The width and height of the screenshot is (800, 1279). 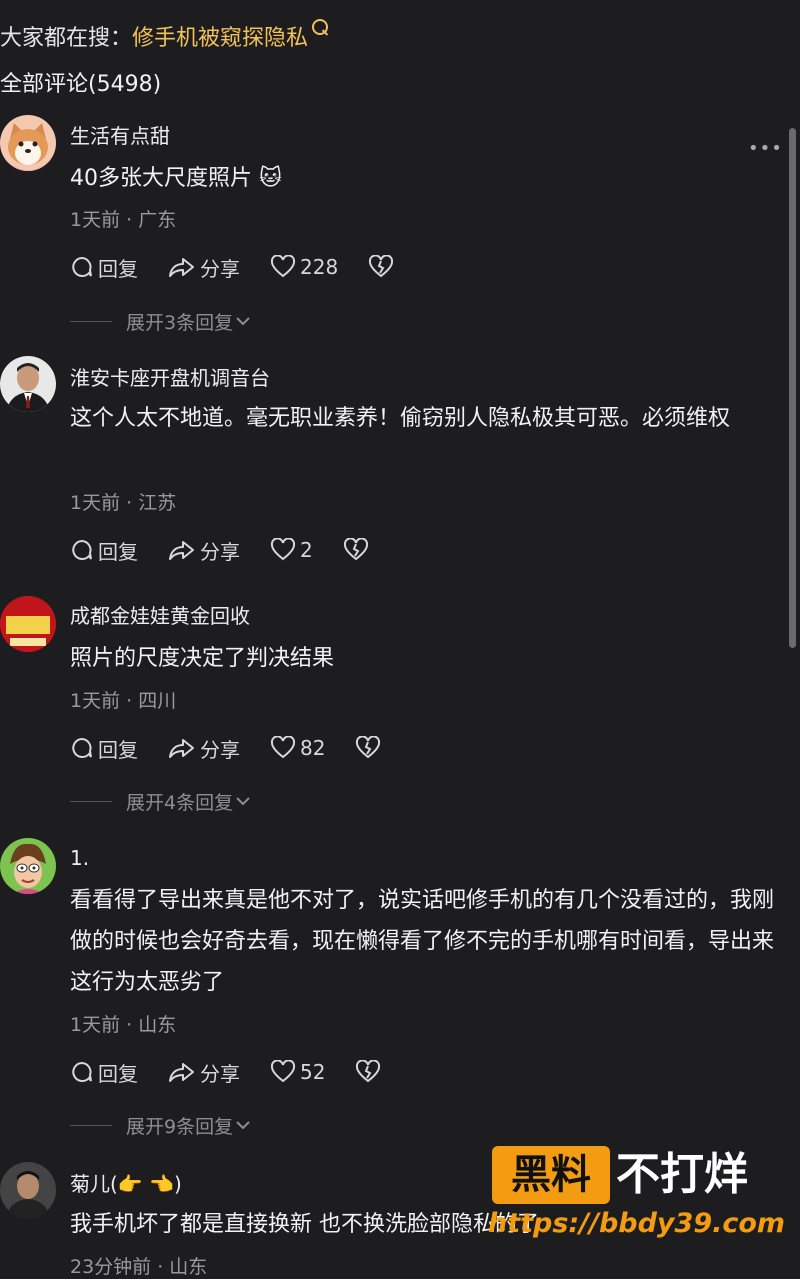 I want to click on search-icon, so click(x=320, y=27).